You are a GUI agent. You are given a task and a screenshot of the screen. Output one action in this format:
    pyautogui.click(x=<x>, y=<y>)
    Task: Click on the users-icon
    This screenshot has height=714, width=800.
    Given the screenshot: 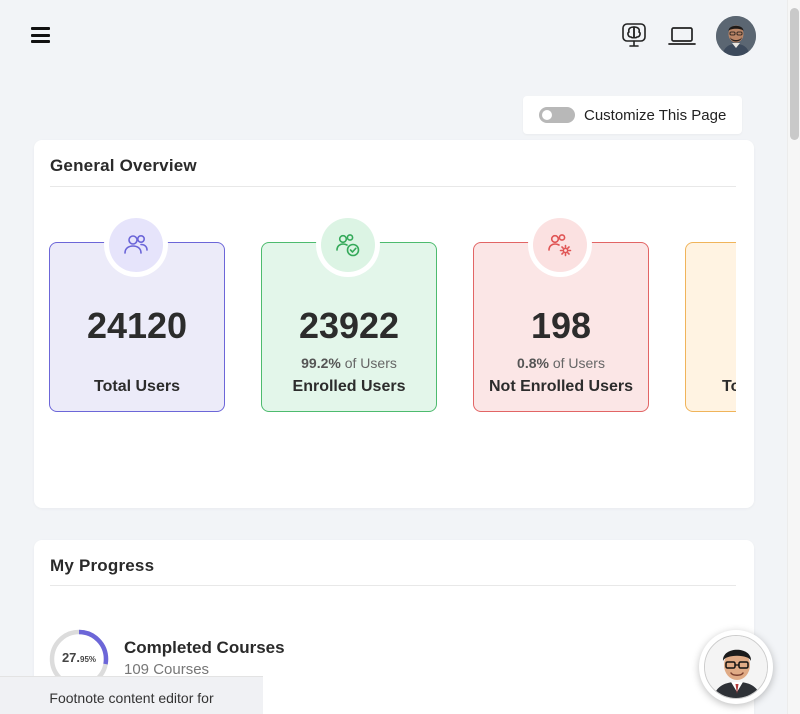 What is the action you would take?
    pyautogui.click(x=136, y=244)
    